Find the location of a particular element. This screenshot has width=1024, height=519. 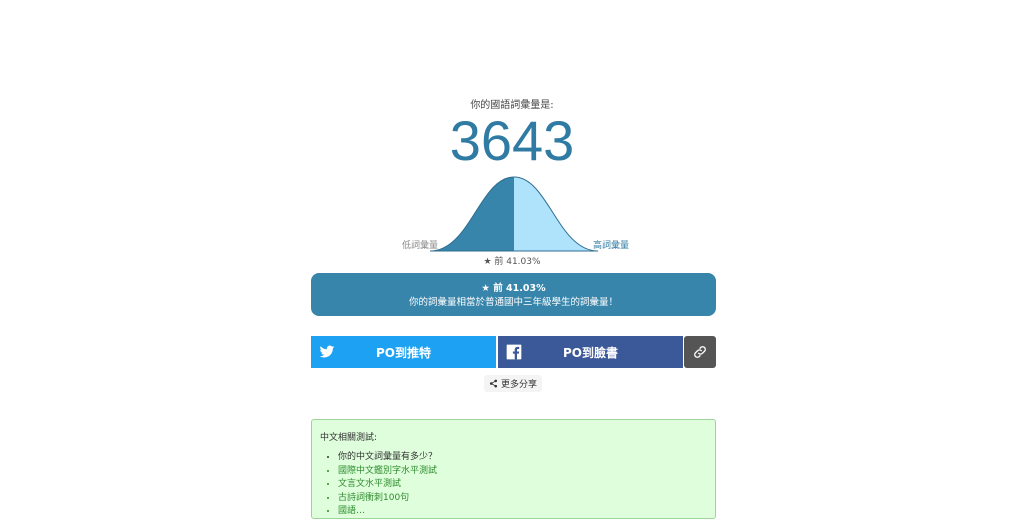

copy-link-button is located at coordinates (700, 352).